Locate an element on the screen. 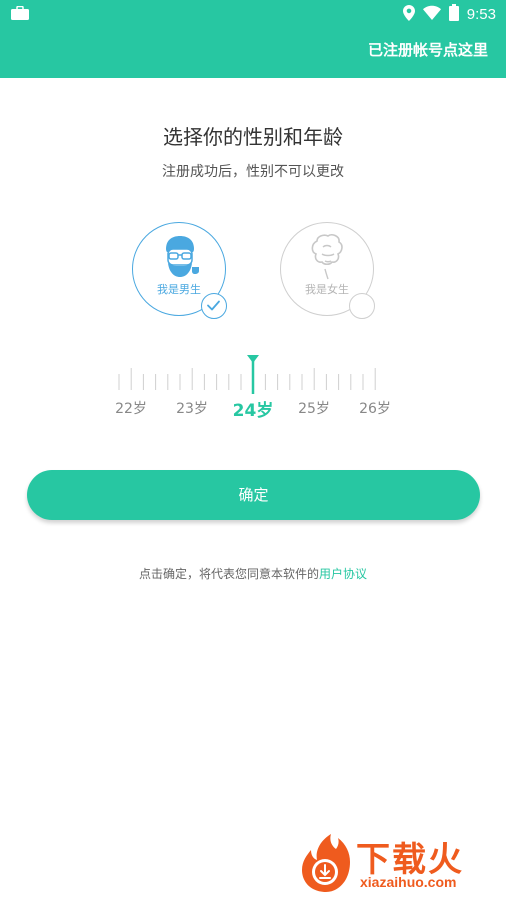  male-option: 我是男生 is located at coordinates (179, 270).